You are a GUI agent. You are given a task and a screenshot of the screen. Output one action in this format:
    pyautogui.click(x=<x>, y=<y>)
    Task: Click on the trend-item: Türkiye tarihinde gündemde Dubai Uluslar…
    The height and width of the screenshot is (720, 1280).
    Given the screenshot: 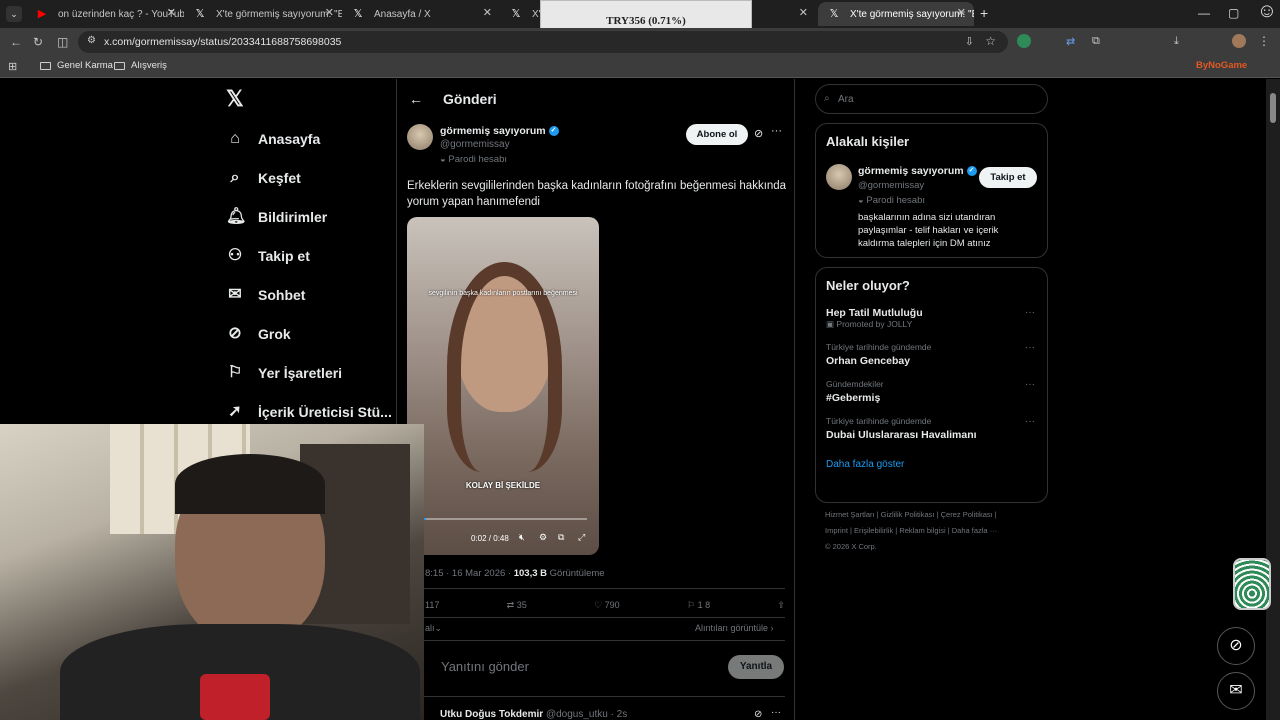 What is the action you would take?
    pyautogui.click(x=931, y=428)
    